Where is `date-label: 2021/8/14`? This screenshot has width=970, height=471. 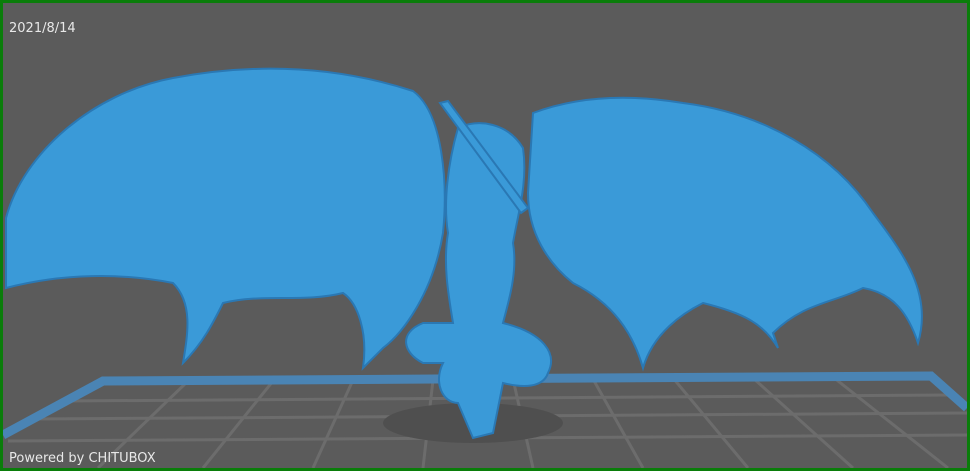 date-label: 2021/8/14 is located at coordinates (42, 28).